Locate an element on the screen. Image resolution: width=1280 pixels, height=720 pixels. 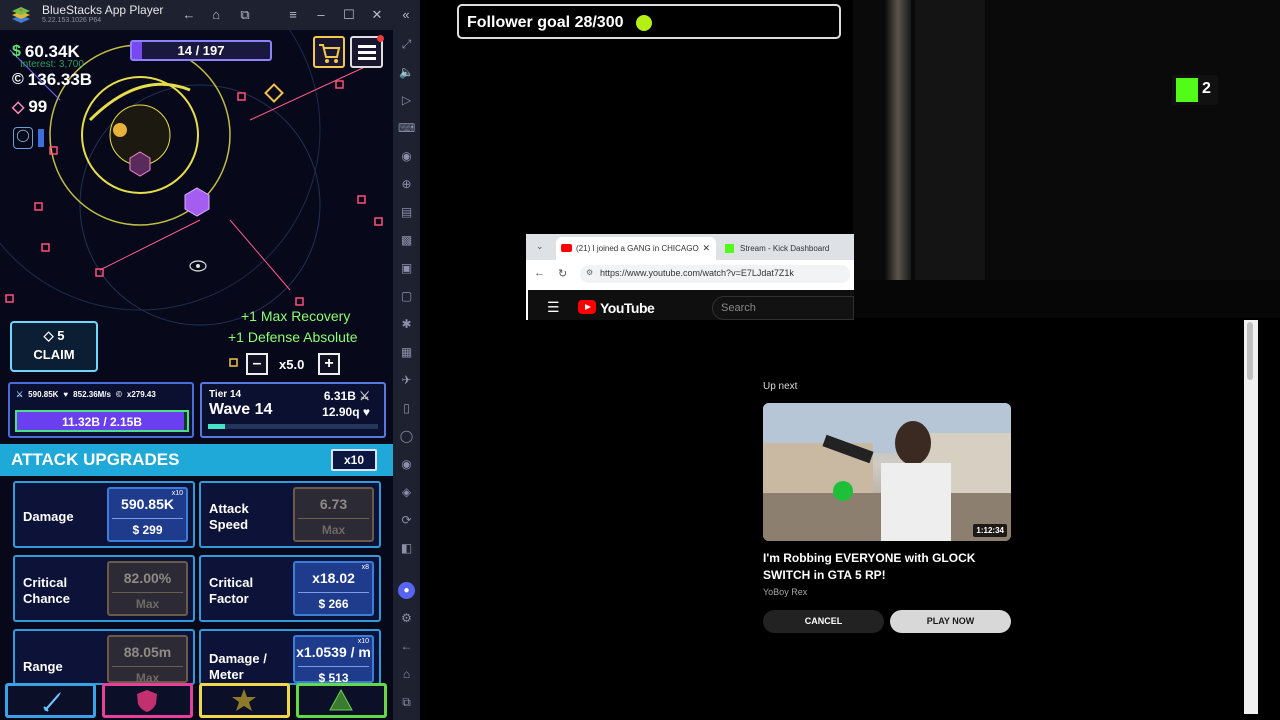
multi-instance-icon: ▯ is located at coordinates (406, 408).